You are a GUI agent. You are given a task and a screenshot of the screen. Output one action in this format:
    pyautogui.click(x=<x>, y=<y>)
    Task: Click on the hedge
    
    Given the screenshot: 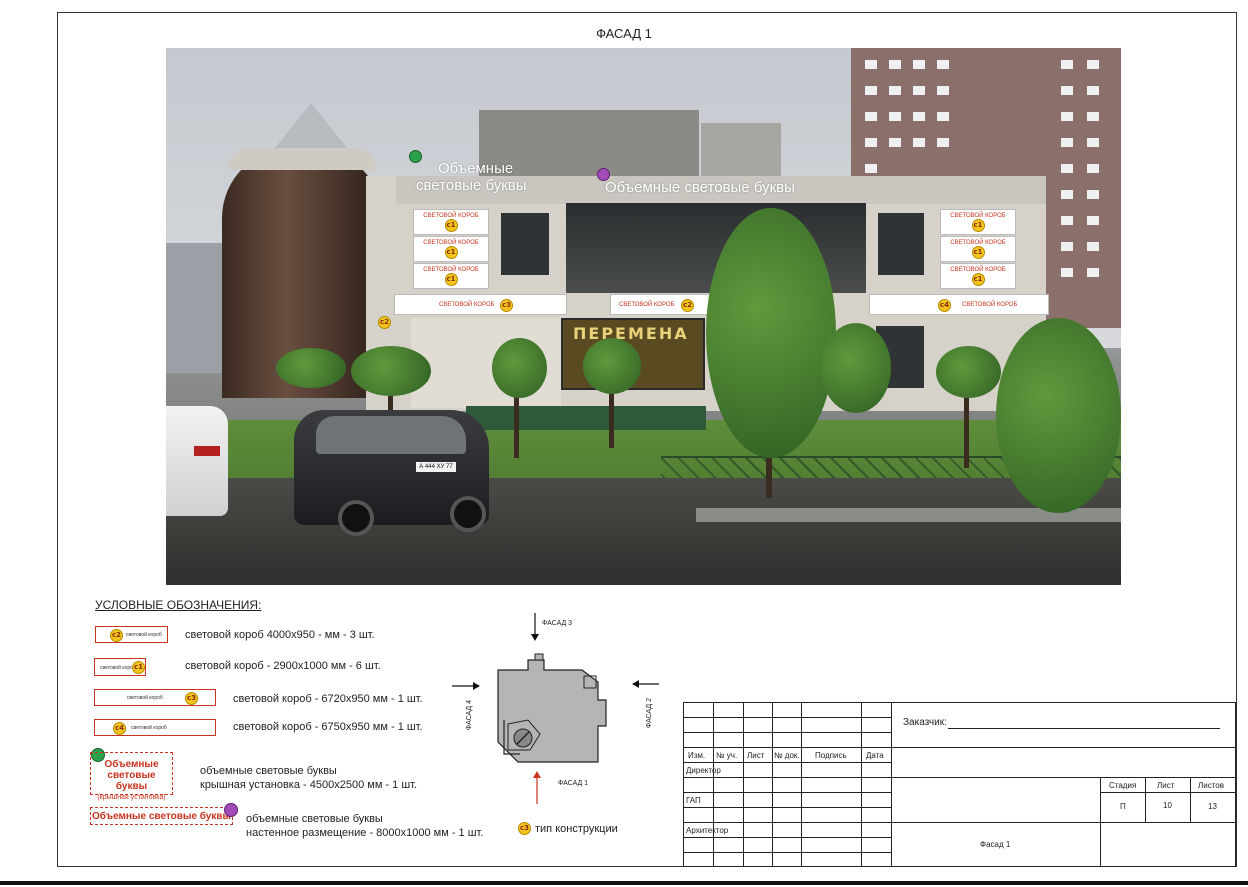 What is the action you would take?
    pyautogui.click(x=586, y=418)
    